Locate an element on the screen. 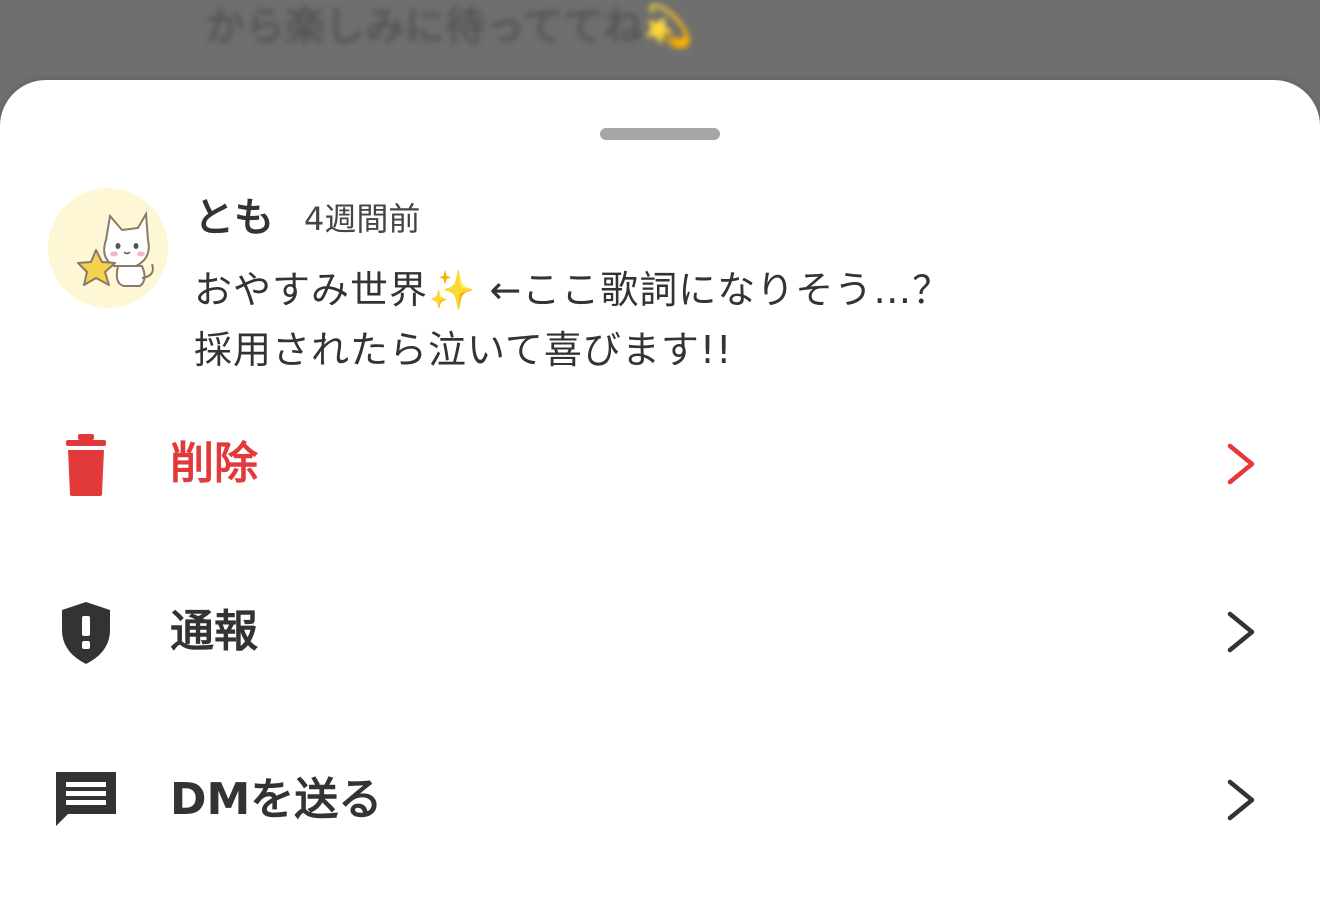  avatar is located at coordinates (108, 248).